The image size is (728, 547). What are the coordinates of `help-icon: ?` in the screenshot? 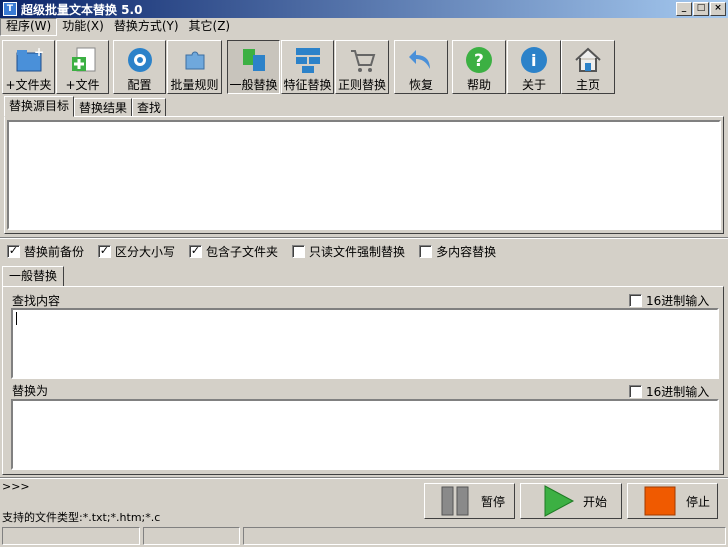 It's located at (479, 60).